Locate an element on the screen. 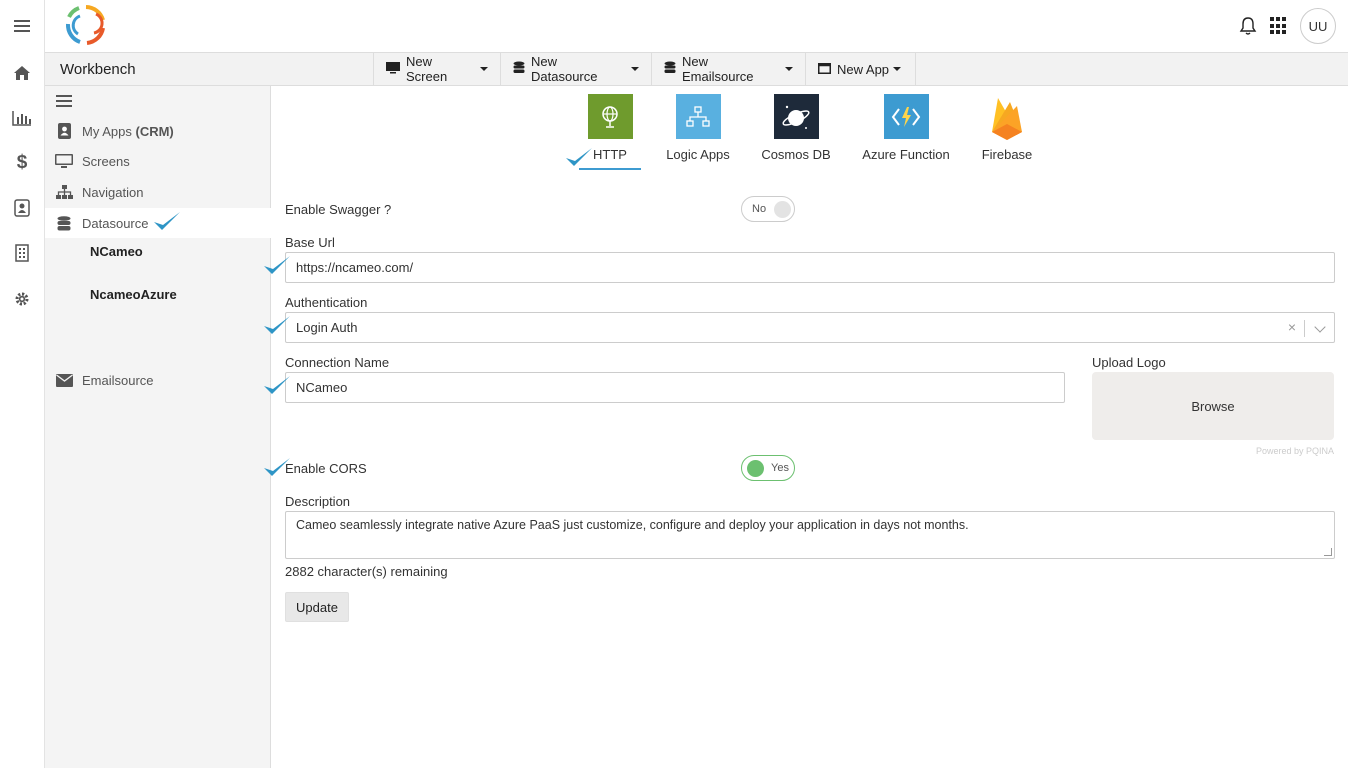 The width and height of the screenshot is (1348, 768). tab-logic-apps-label: Logic Apps is located at coordinates (698, 154).